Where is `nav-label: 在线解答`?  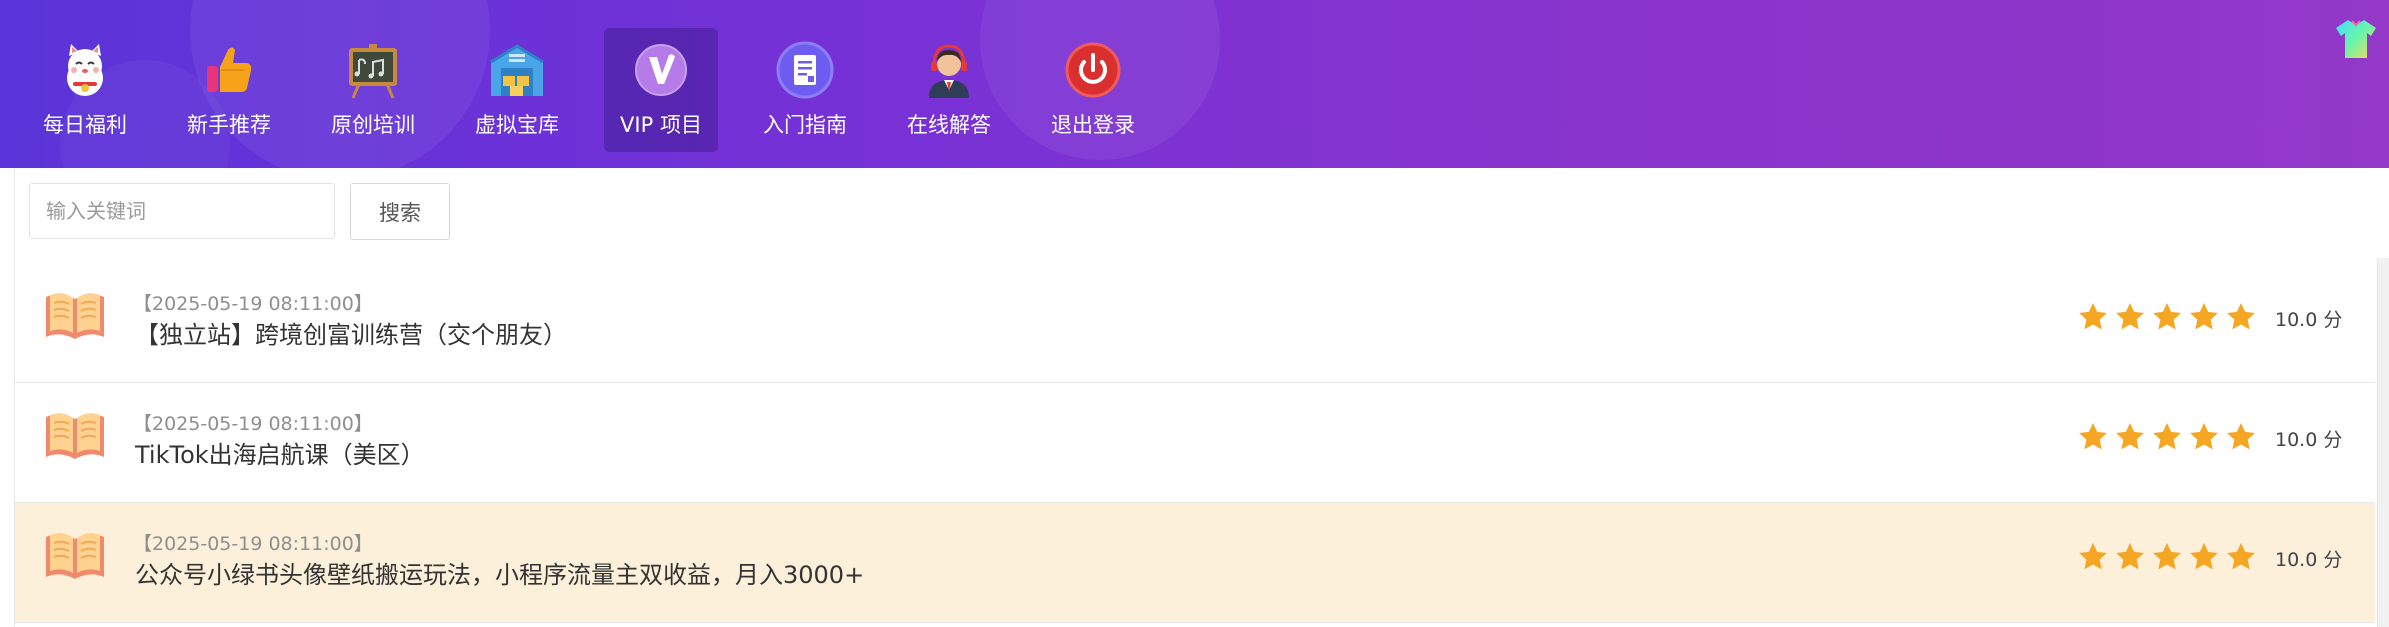 nav-label: 在线解答 is located at coordinates (949, 125).